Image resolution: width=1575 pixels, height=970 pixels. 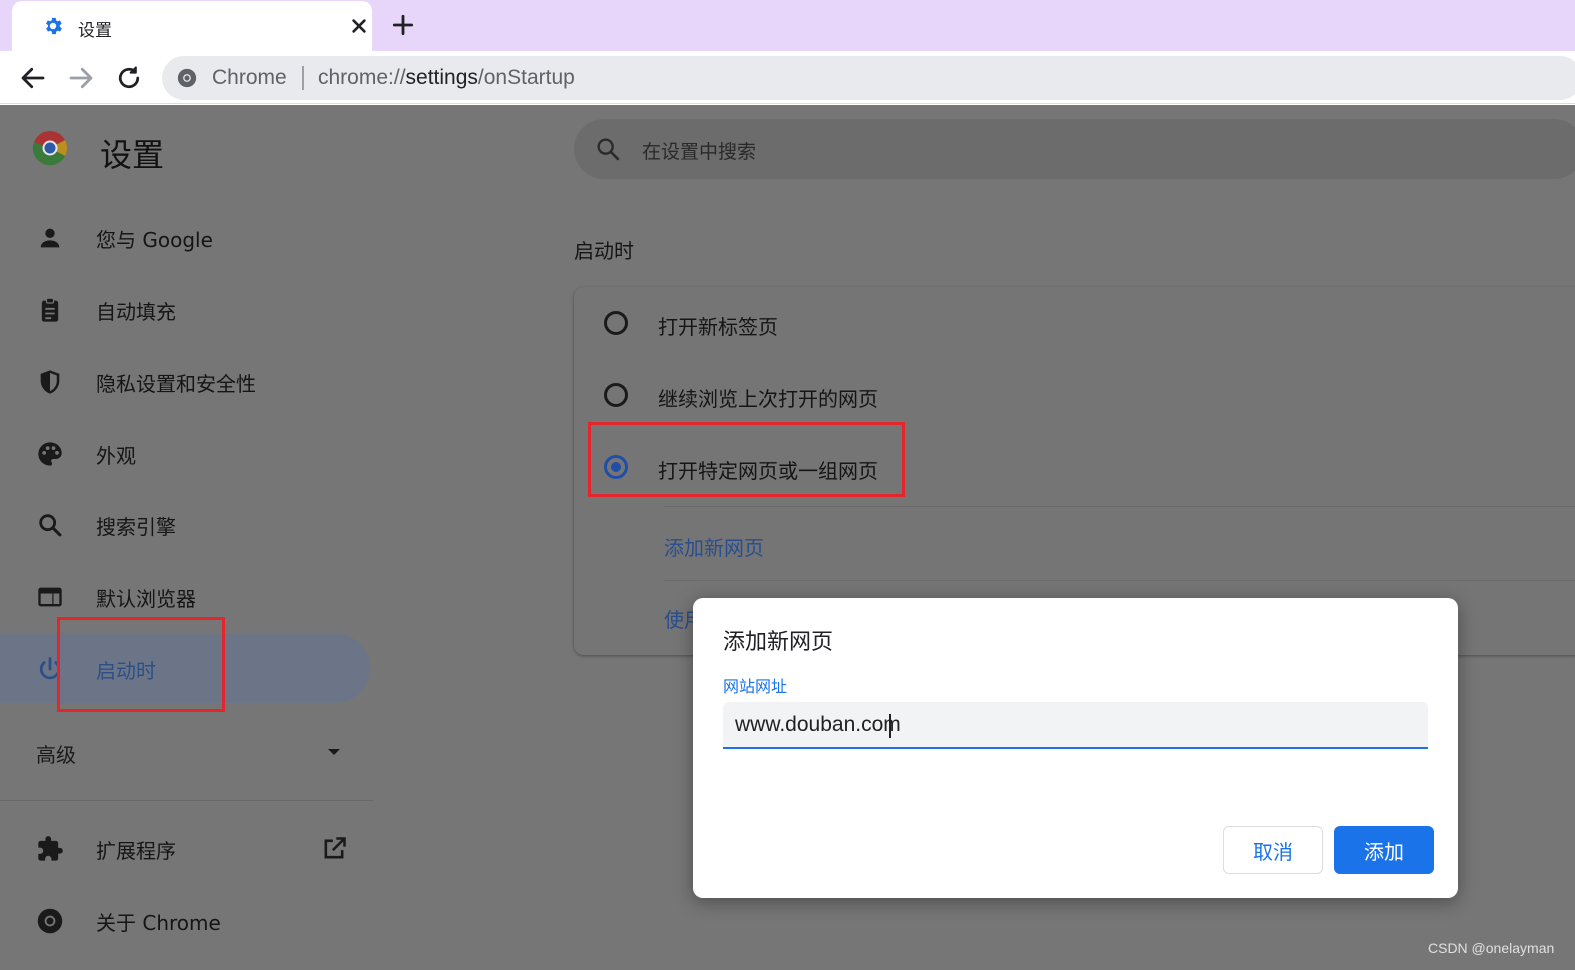 What do you see at coordinates (132, 155) in the screenshot?
I see `page-title: 设置` at bounding box center [132, 155].